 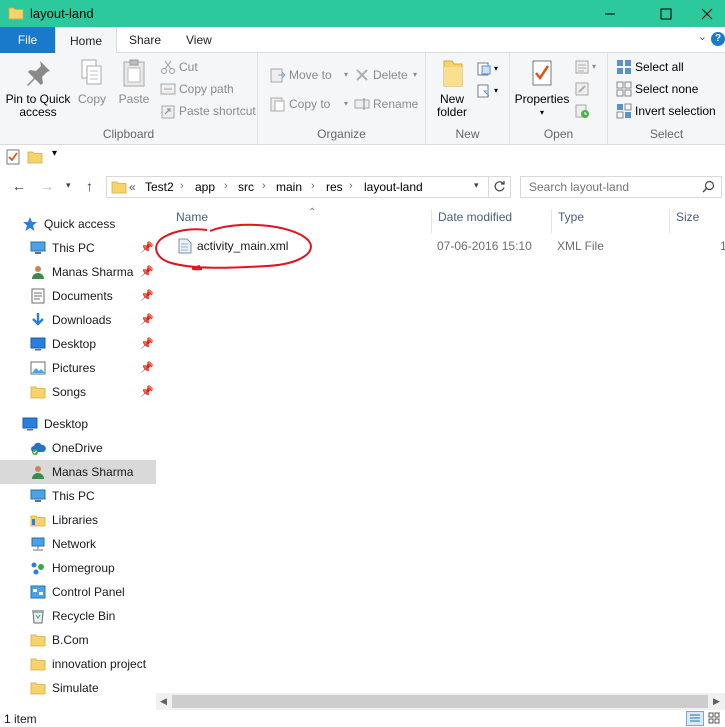 What do you see at coordinates (35, 158) in the screenshot?
I see `new-folder-icon` at bounding box center [35, 158].